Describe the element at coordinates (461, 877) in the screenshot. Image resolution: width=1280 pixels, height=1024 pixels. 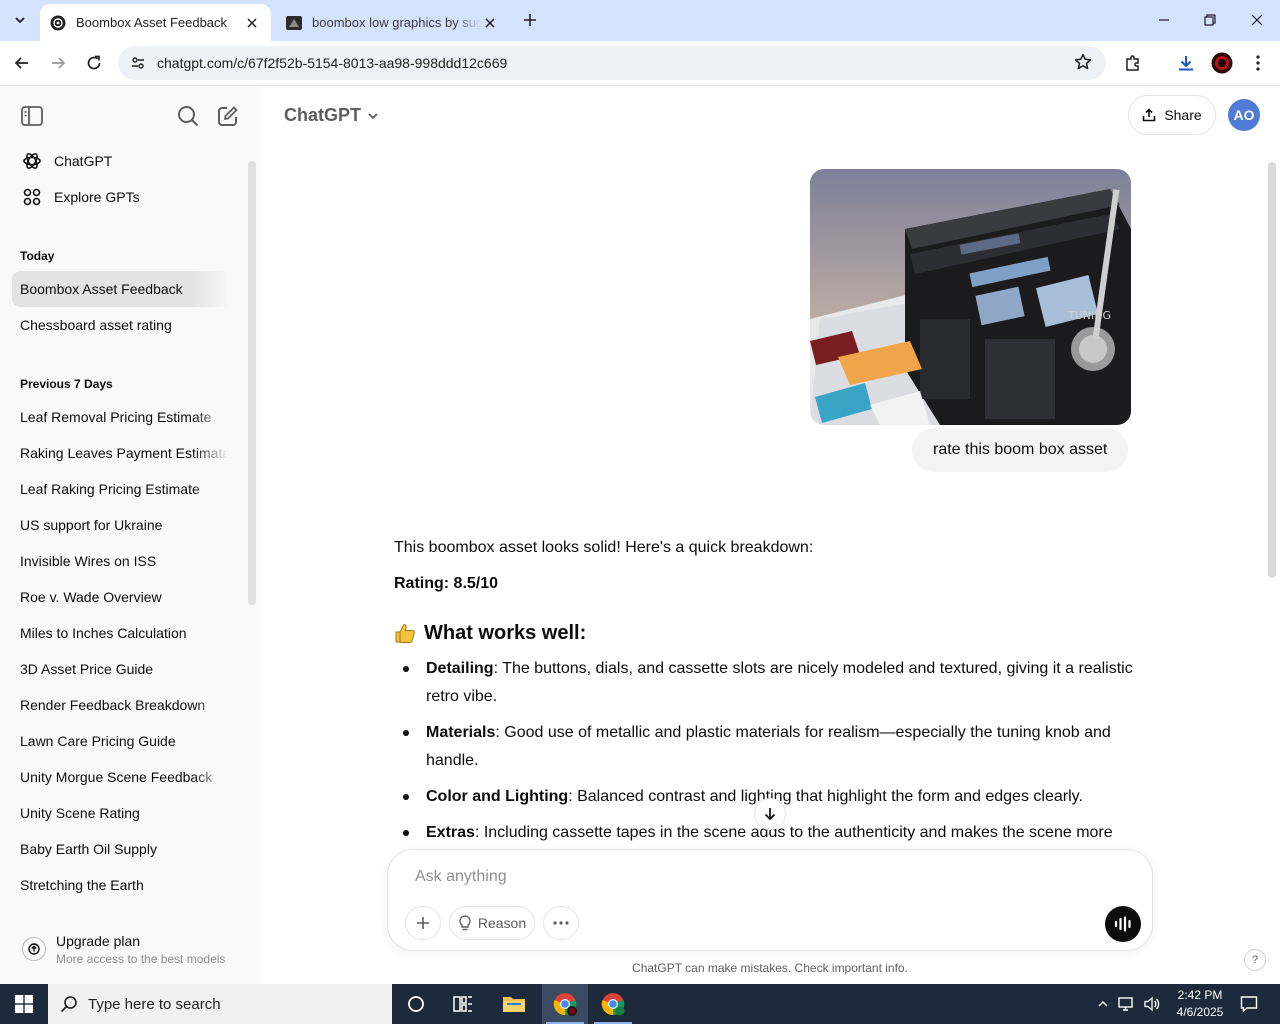
I see `composer-input: Ask anything` at that location.